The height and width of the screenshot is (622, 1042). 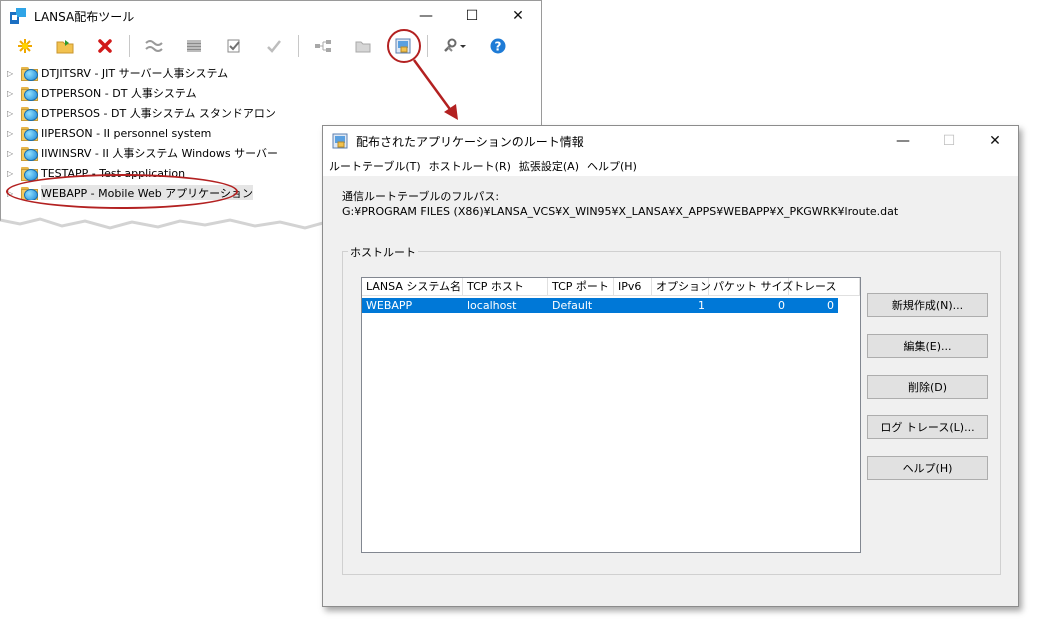 I want to click on lansa-app-icon, so click(x=18, y=16).